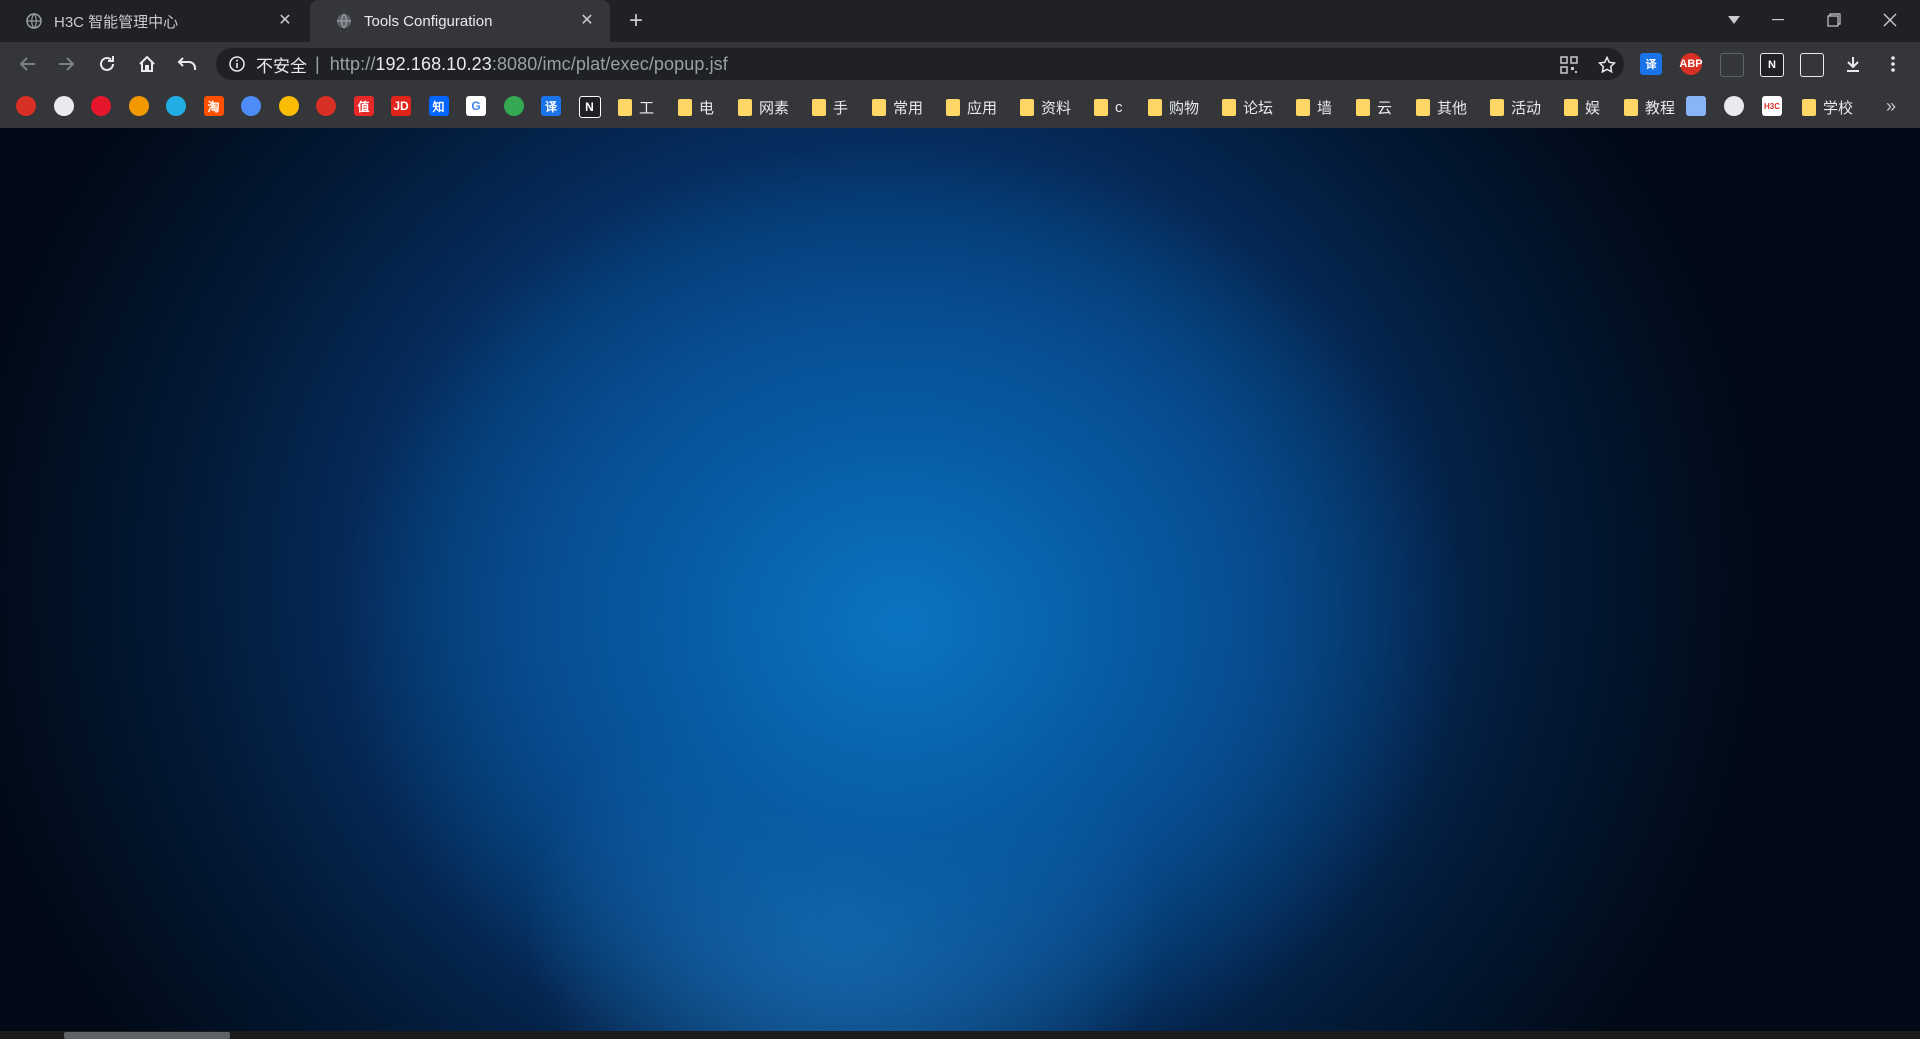 The width and height of the screenshot is (1920, 1039). I want to click on bookmark-folder-label: 常用, so click(908, 108).